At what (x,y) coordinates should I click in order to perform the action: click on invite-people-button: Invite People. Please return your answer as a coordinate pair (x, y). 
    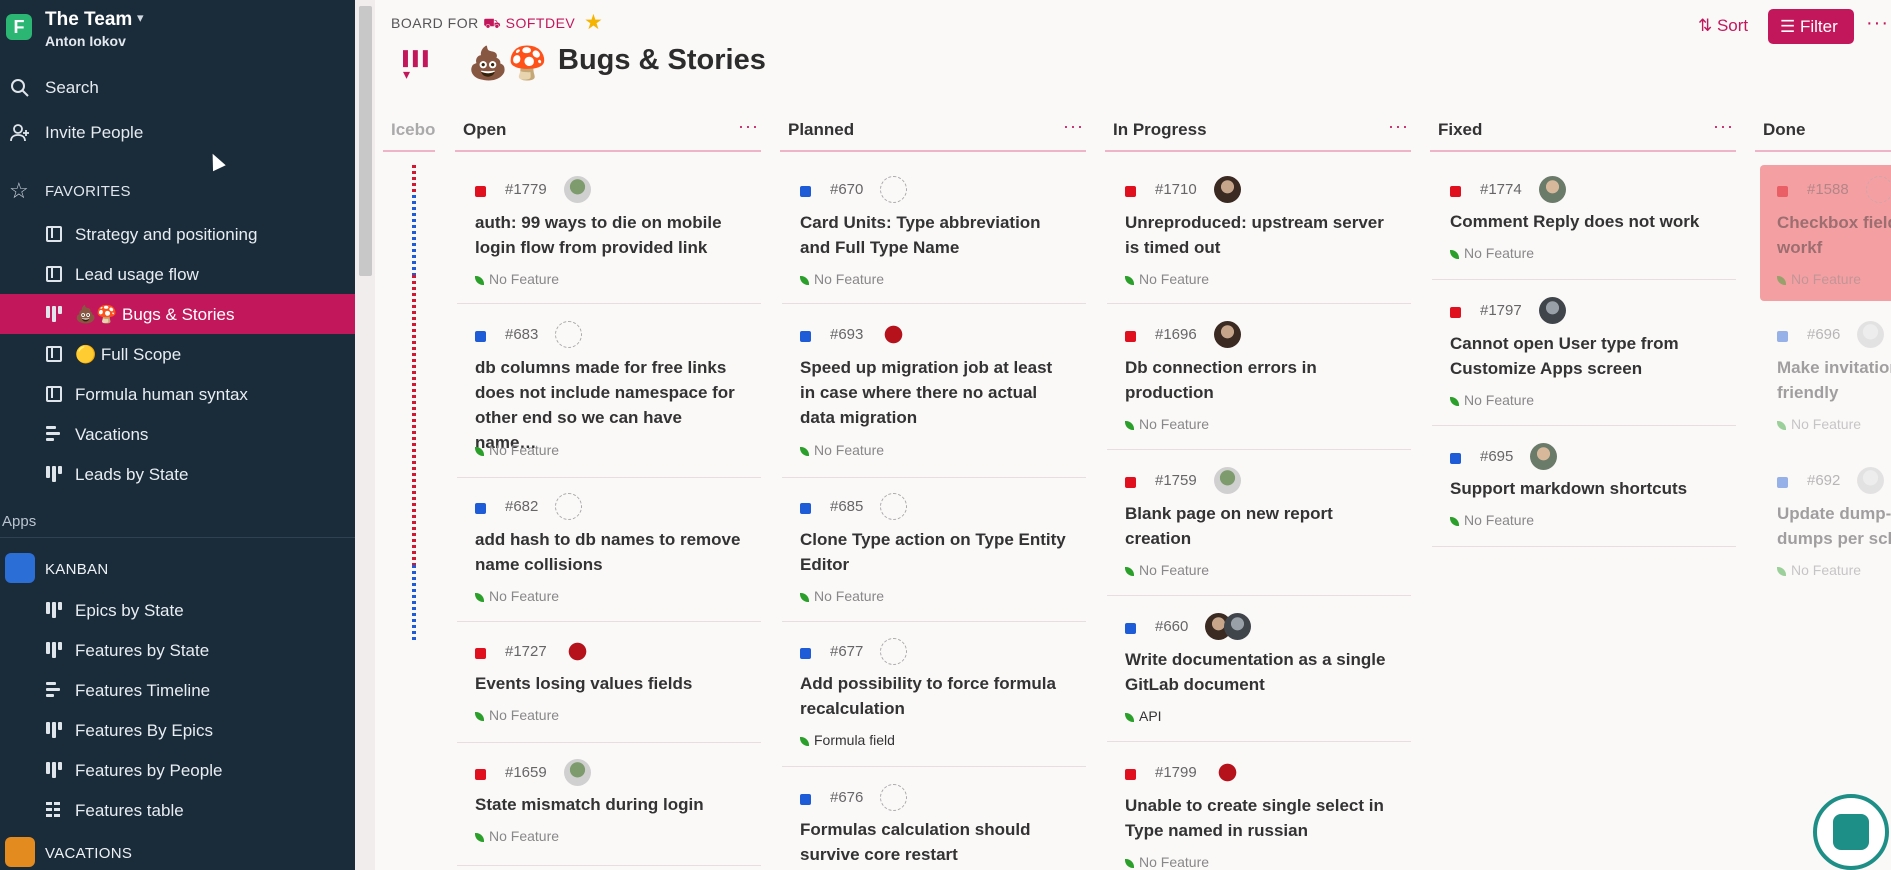
    Looking at the image, I should click on (177, 132).